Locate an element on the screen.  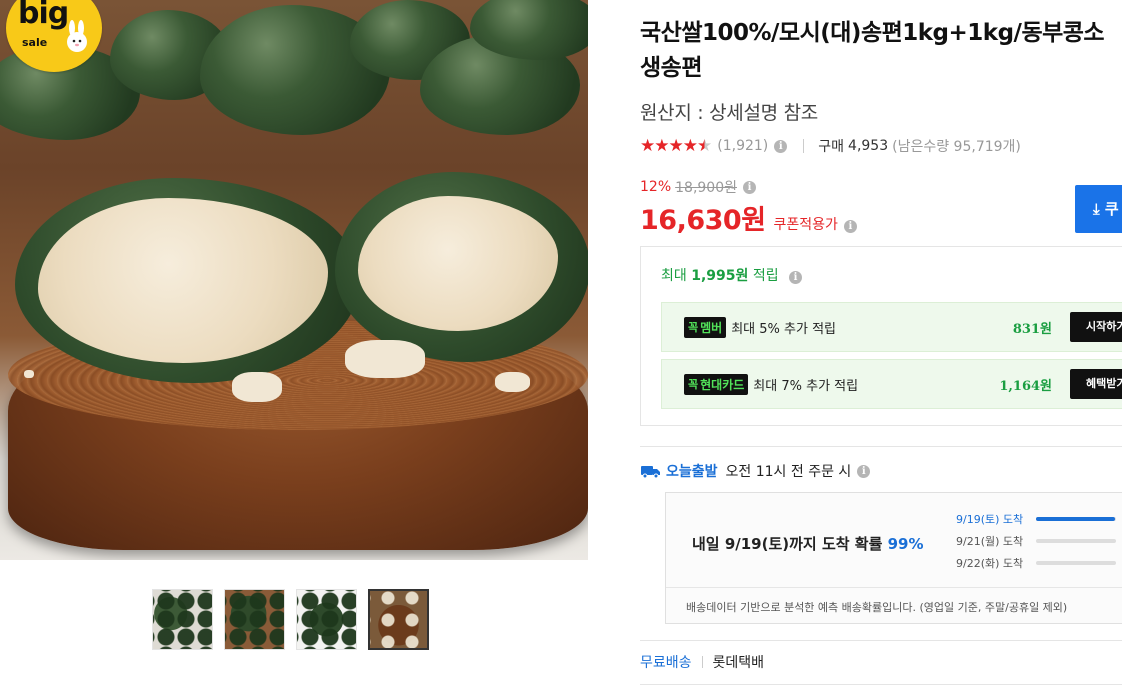
remaining-stock: (남은수량 95,719개) is located at coordinates (956, 147).